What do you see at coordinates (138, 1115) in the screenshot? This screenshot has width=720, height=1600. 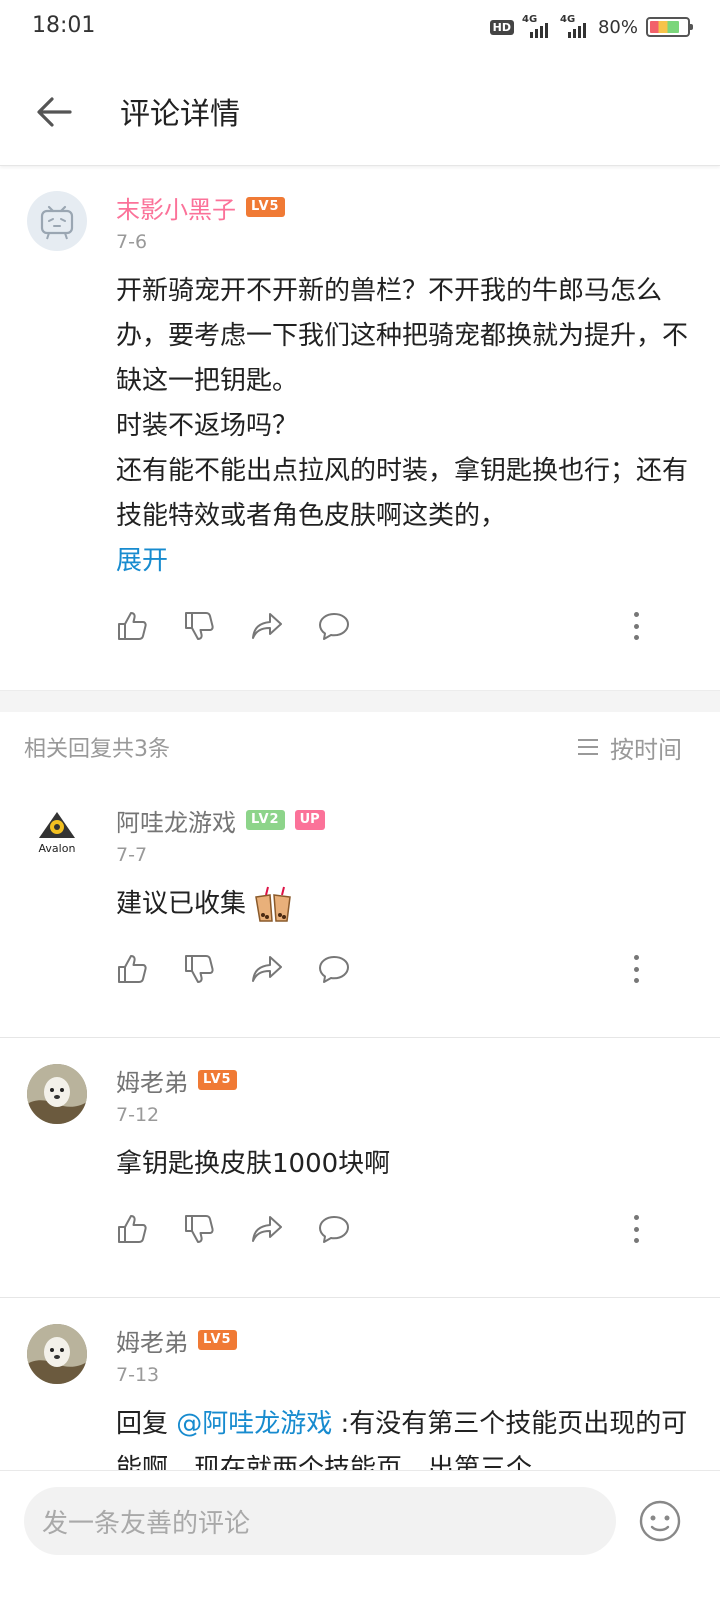 I see `comment-date: 7-12` at bounding box center [138, 1115].